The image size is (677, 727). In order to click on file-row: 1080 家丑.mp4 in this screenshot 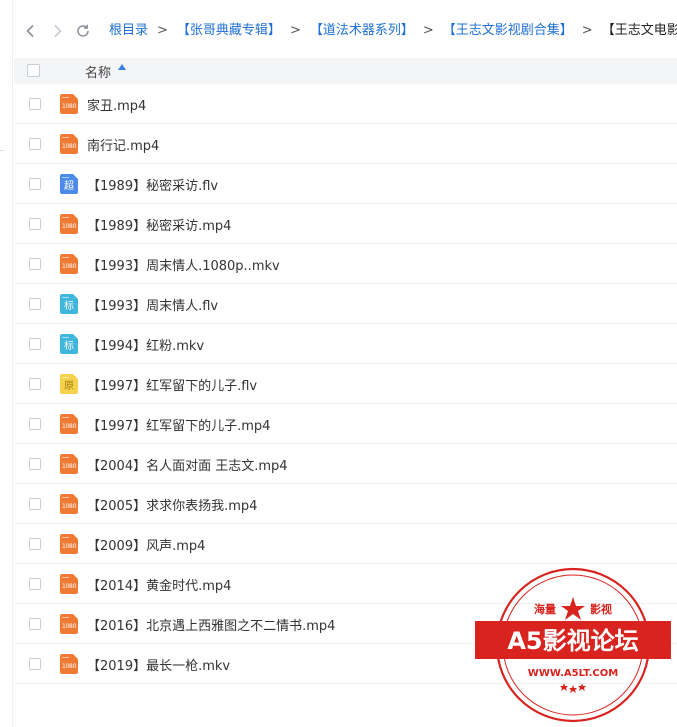, I will do `click(345, 104)`.